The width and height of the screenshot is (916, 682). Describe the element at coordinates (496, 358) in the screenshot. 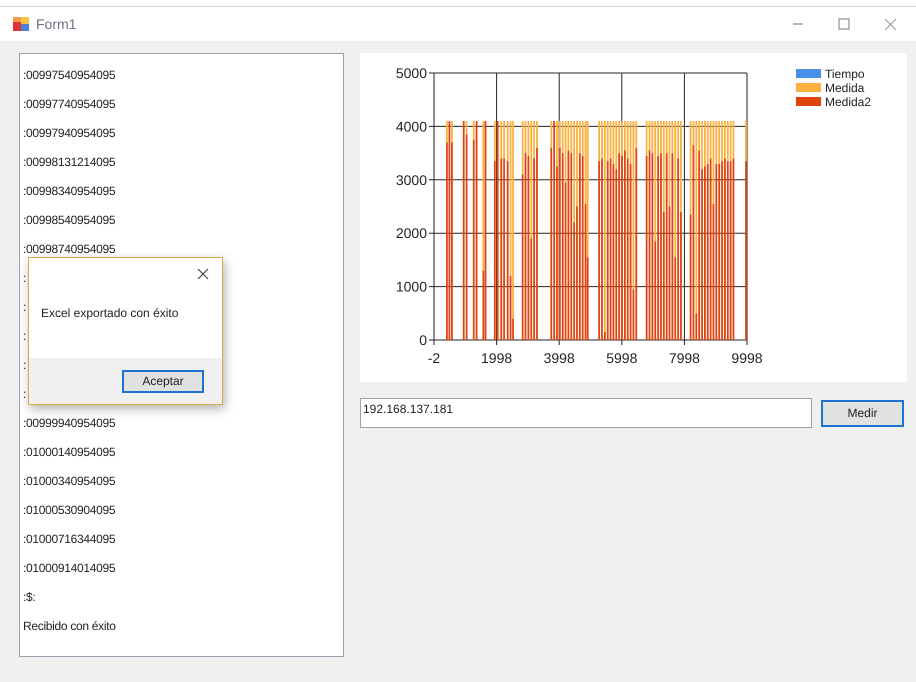

I see `axis-tick-label: 1998` at that location.